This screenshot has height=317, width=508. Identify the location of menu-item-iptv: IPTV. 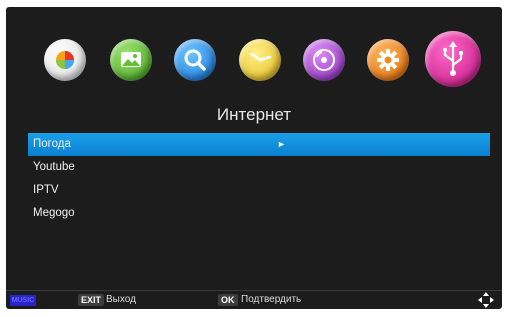
(259, 190).